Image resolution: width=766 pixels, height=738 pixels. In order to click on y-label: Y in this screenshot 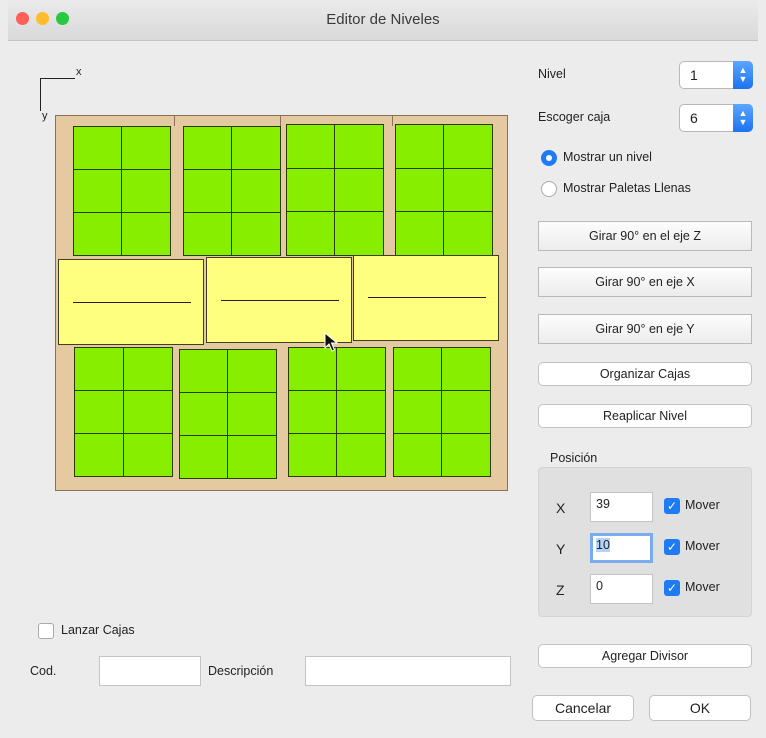, I will do `click(561, 549)`.